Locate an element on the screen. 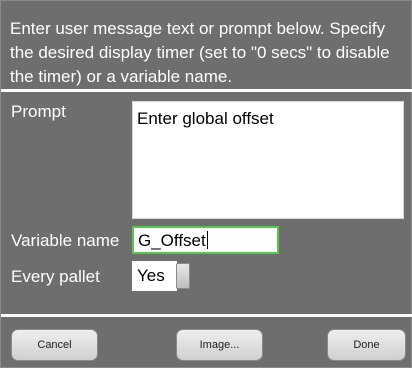 The image size is (412, 368). bottom-divider is located at coordinates (206, 315).